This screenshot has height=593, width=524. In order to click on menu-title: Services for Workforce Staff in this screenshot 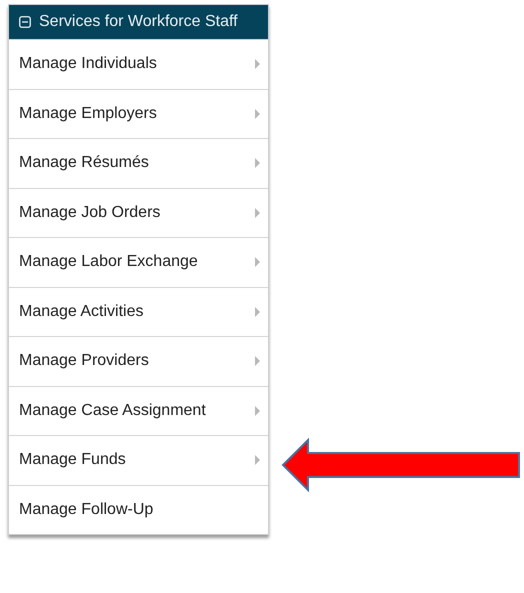, I will do `click(138, 22)`.